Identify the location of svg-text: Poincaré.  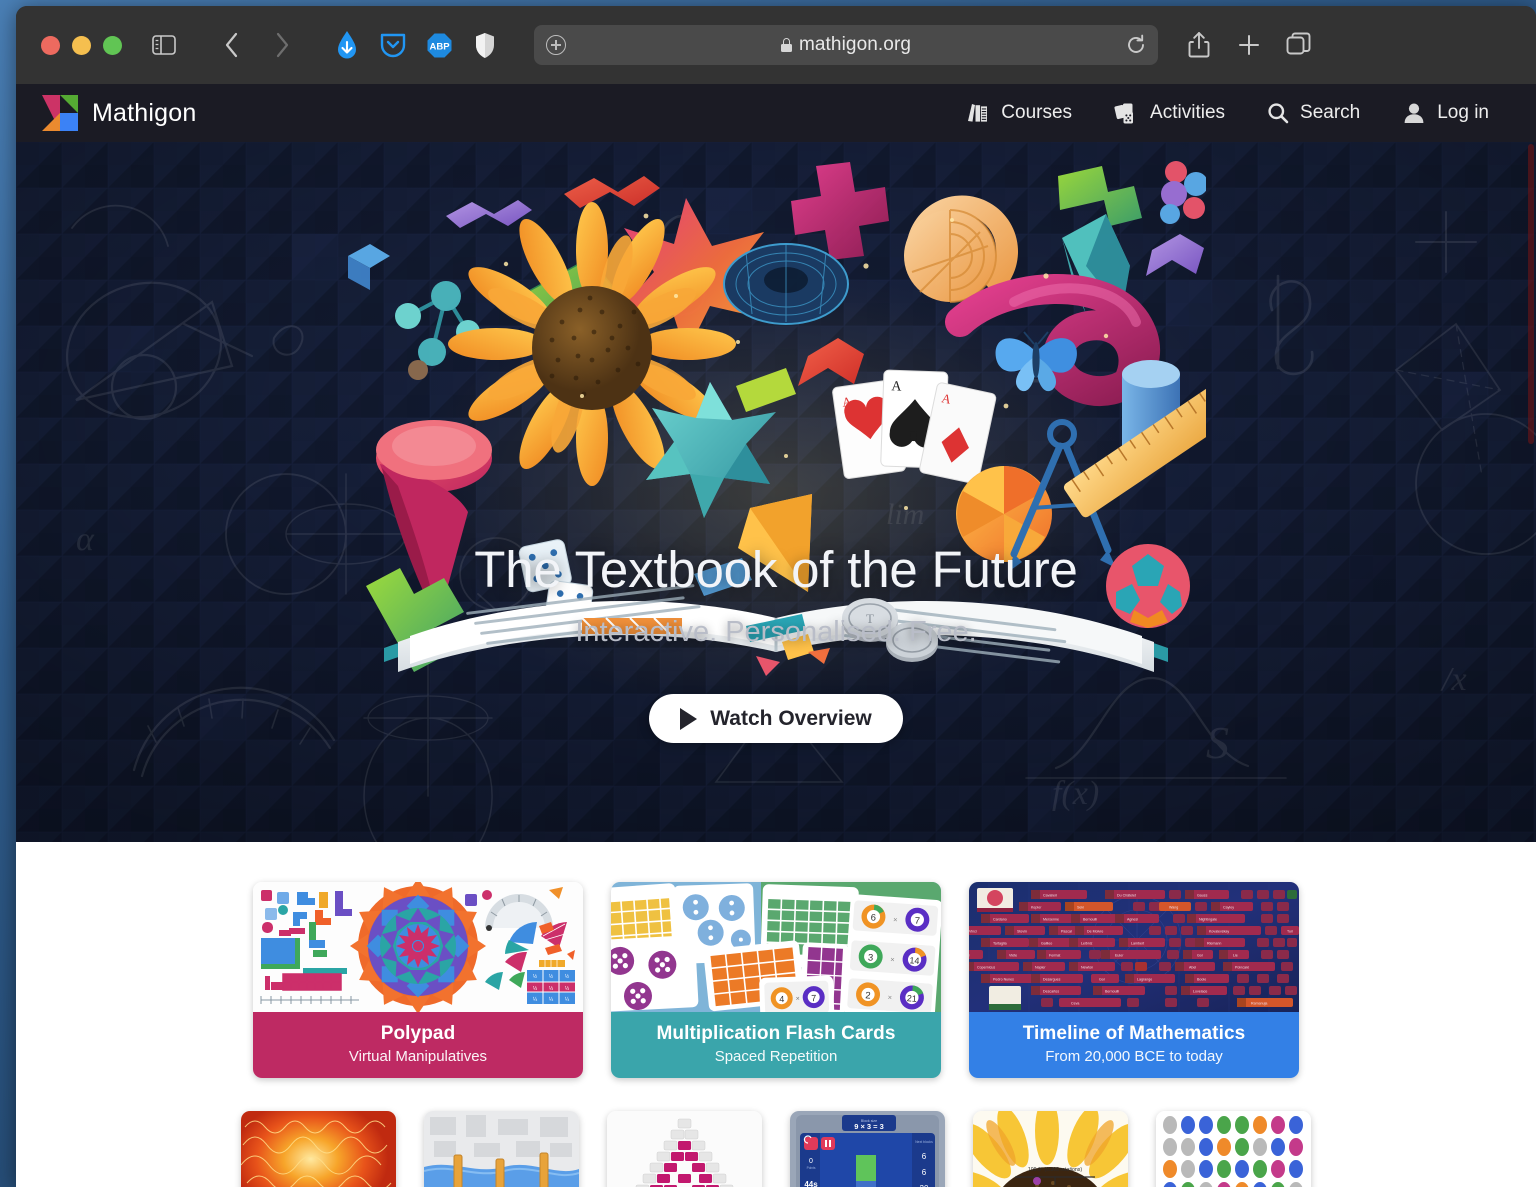
(1242, 968).